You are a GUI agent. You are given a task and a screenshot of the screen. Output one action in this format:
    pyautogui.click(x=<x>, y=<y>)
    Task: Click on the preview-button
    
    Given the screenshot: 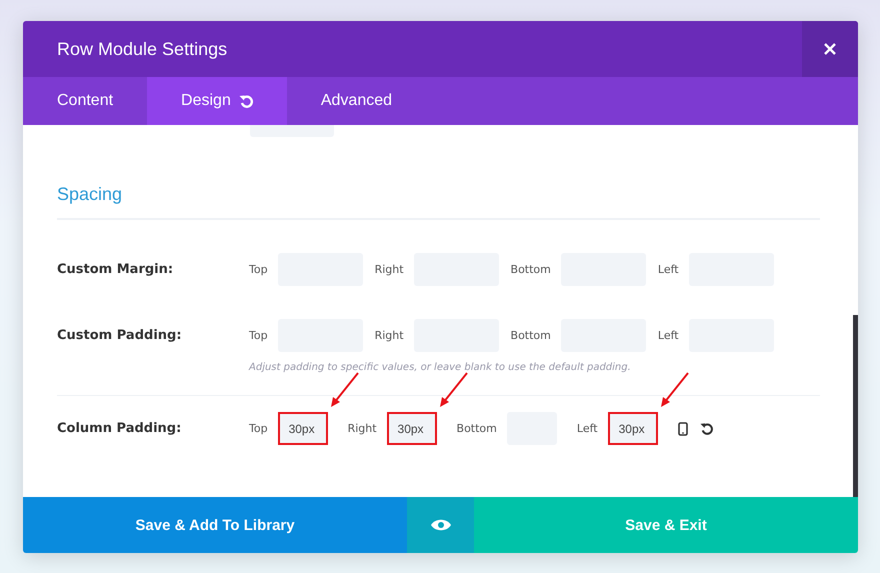 What is the action you would take?
    pyautogui.click(x=440, y=525)
    